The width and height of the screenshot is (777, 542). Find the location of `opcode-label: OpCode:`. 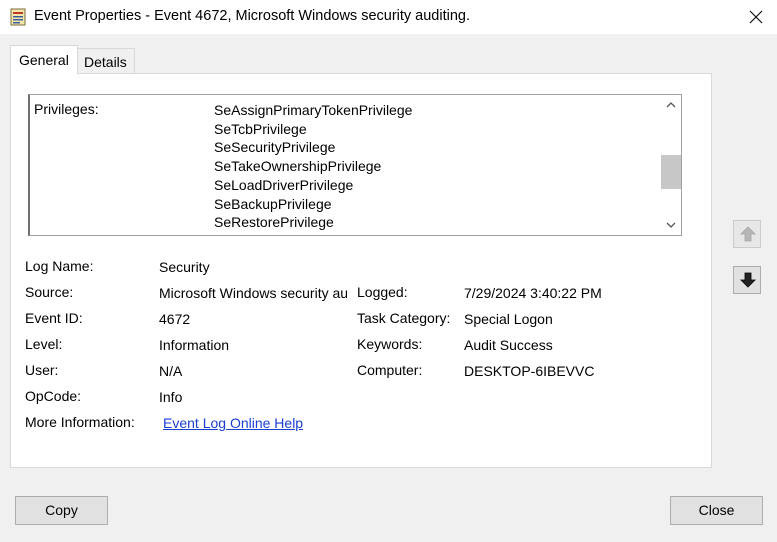

opcode-label: OpCode: is located at coordinates (53, 396).